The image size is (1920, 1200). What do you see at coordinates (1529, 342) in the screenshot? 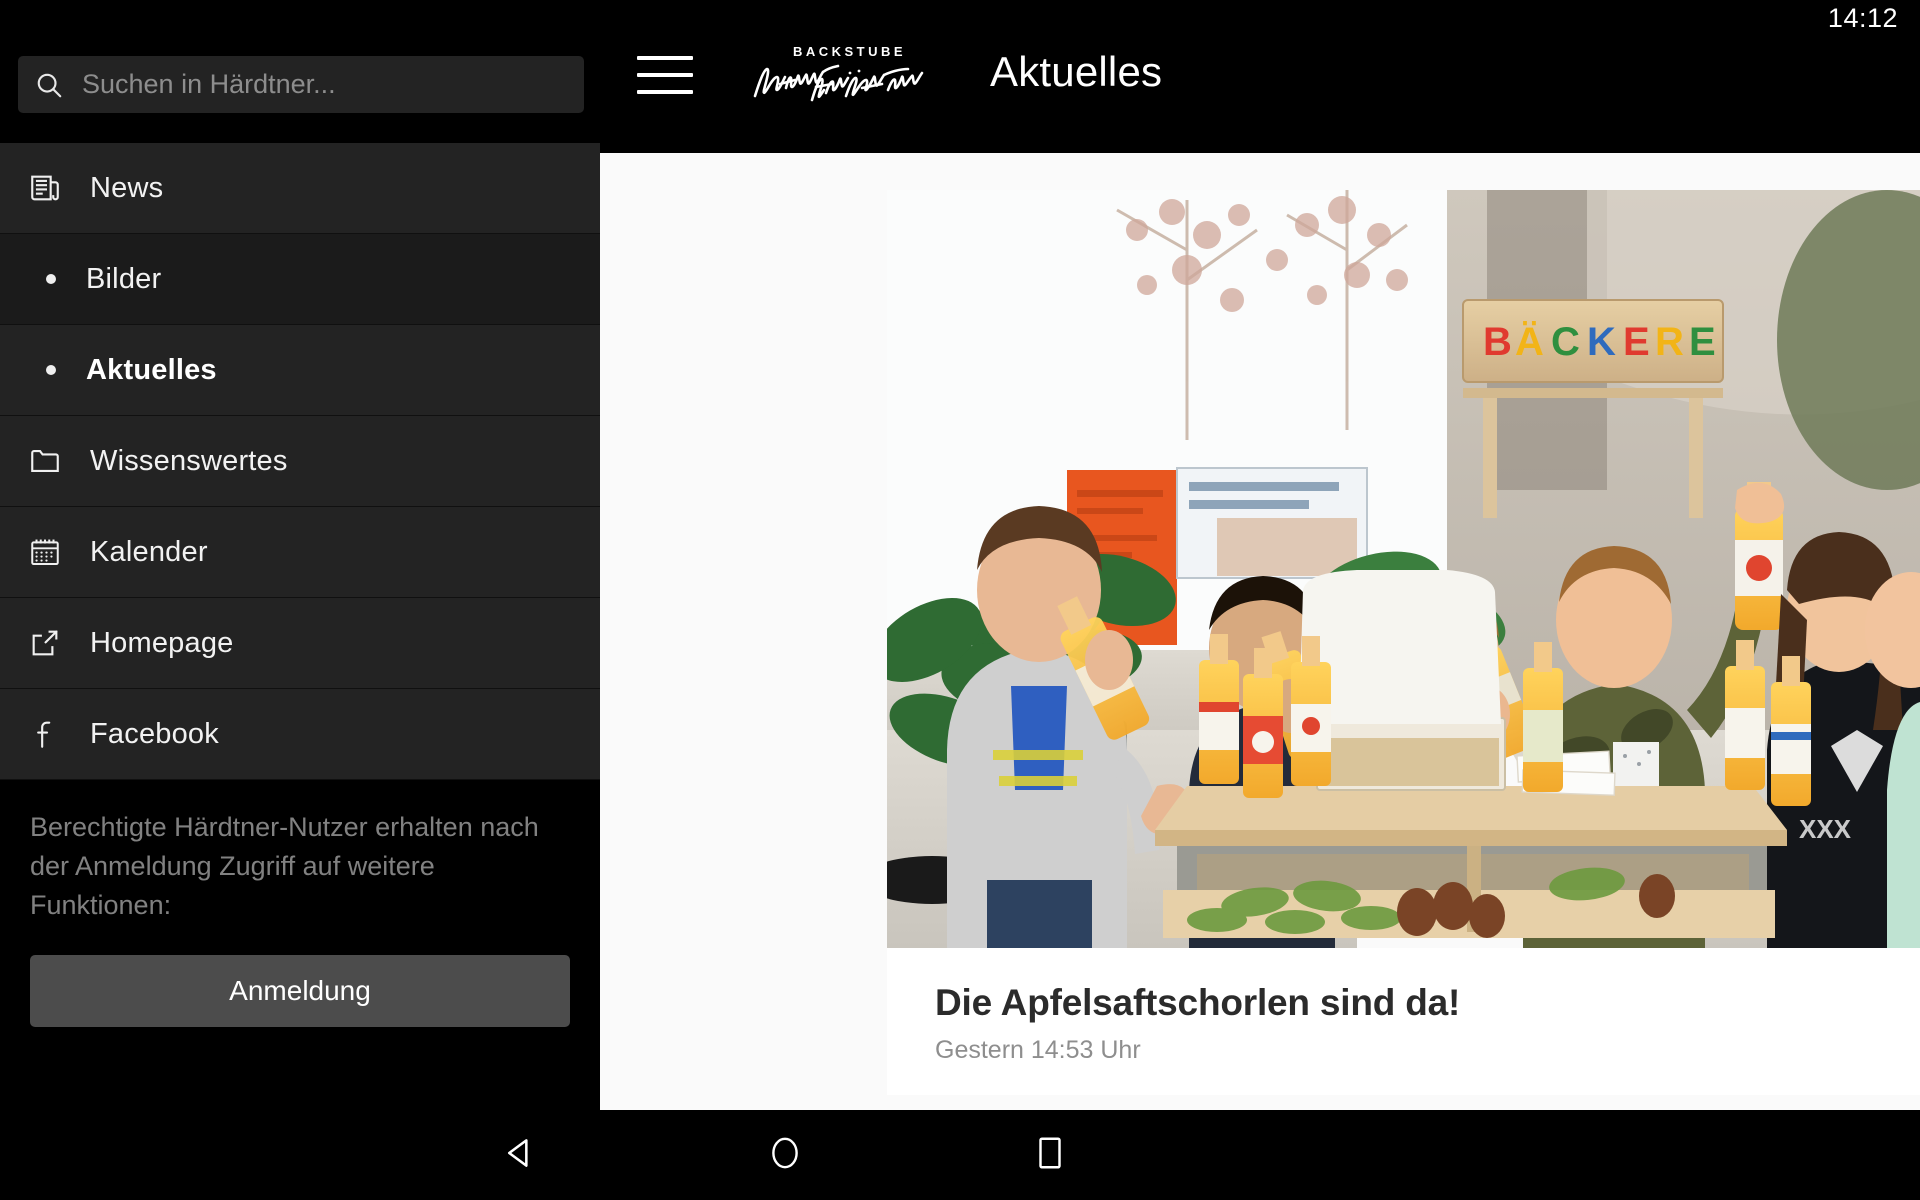
I see `svg-text: Ä` at bounding box center [1529, 342].